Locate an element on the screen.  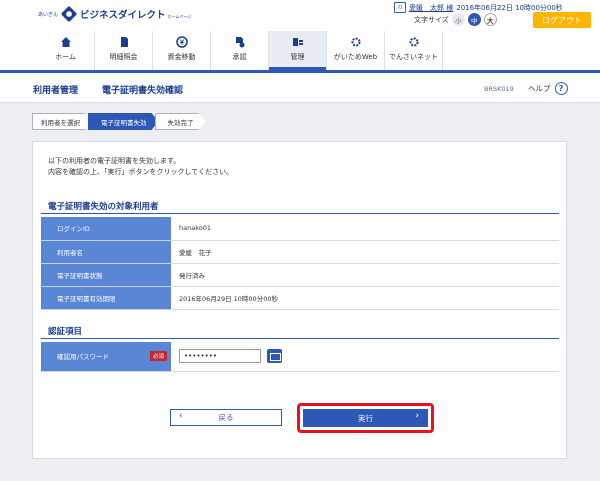
instruction-line: 以下の利用者の電子証明書を失効します。 is located at coordinates (114, 161).